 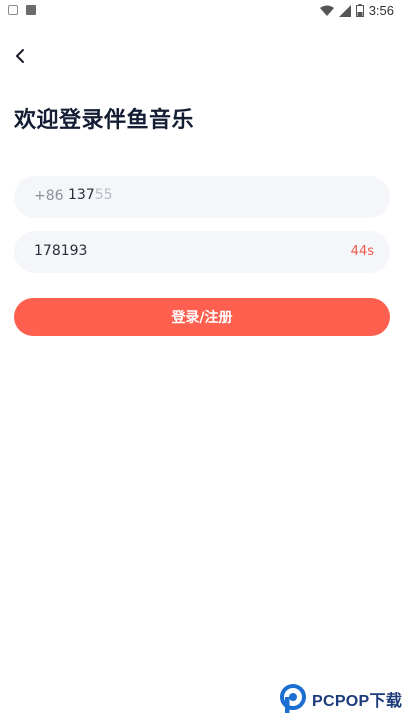 I want to click on signal-icon, so click(x=344, y=10).